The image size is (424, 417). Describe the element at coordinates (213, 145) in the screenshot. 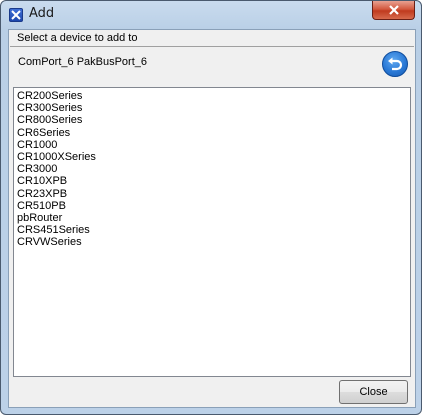

I see `device-list-item: CR1000` at that location.